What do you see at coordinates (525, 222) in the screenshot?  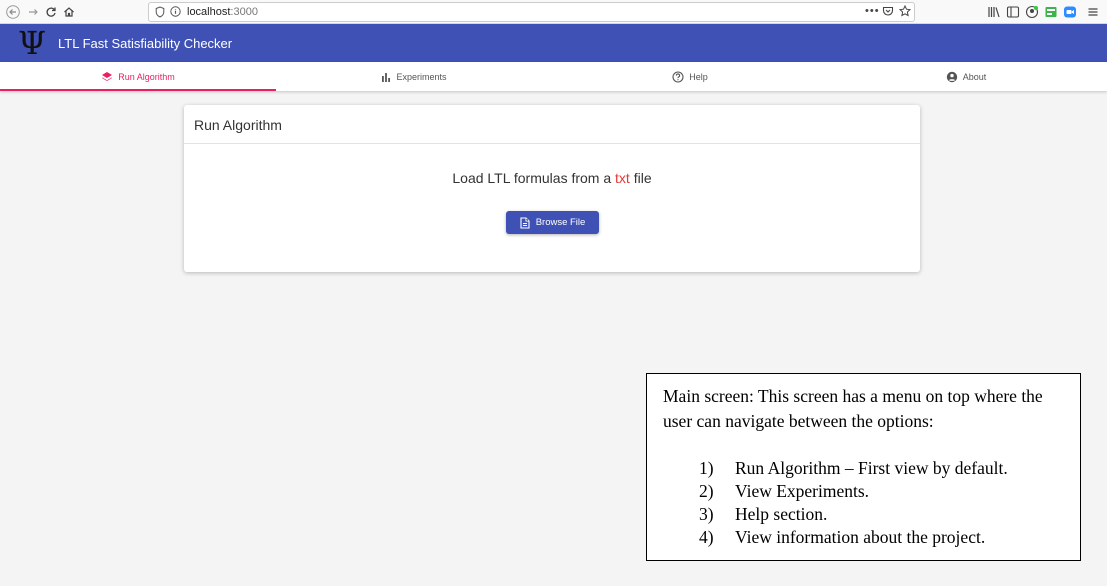 I see `file-icon` at bounding box center [525, 222].